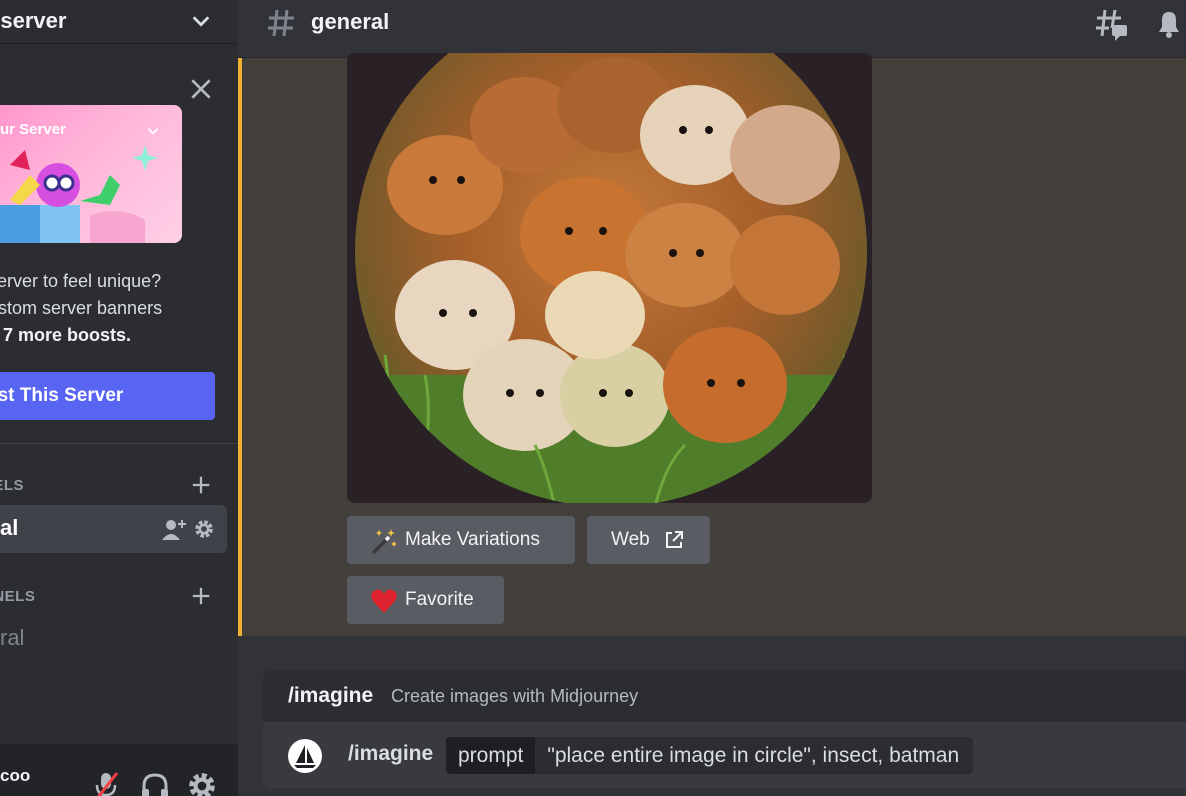  What do you see at coordinates (155, 783) in the screenshot?
I see `headphones-icon` at bounding box center [155, 783].